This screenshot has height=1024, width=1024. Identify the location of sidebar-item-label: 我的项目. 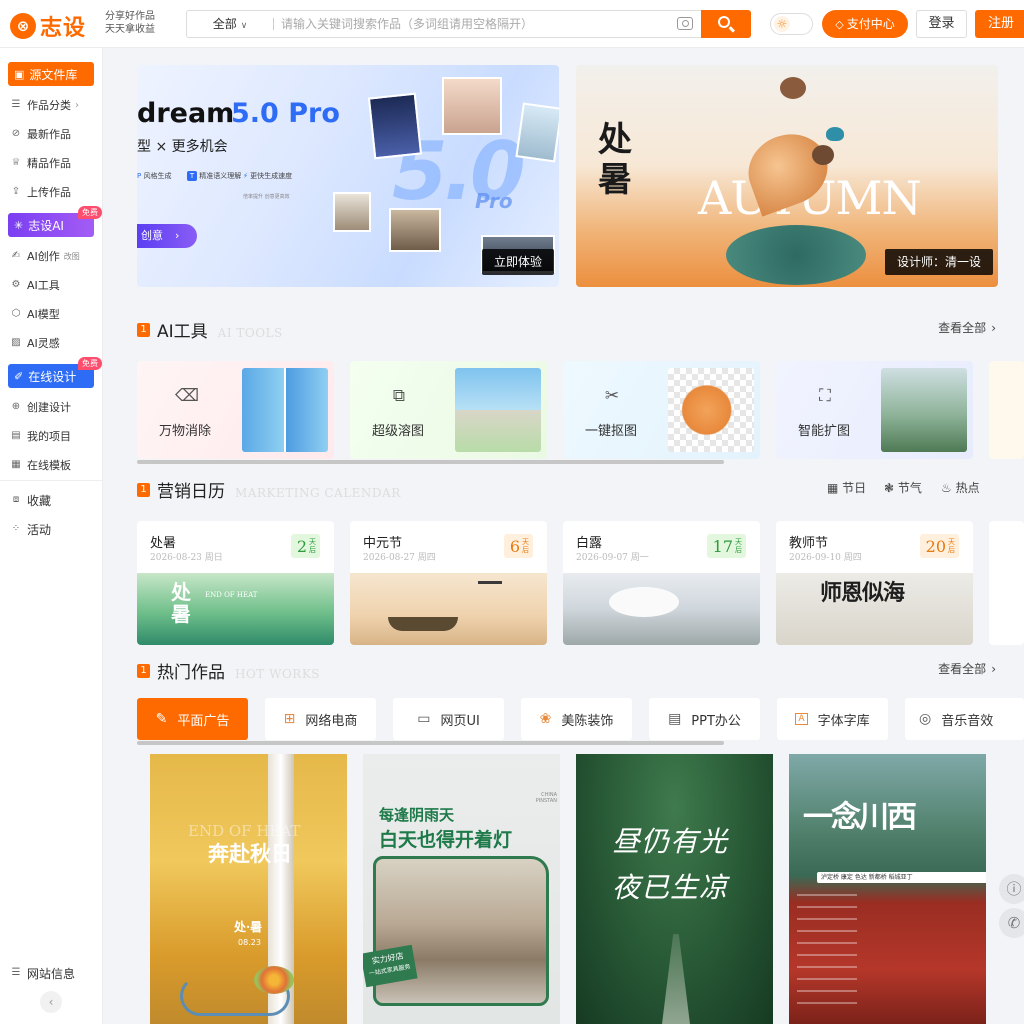
(49, 436).